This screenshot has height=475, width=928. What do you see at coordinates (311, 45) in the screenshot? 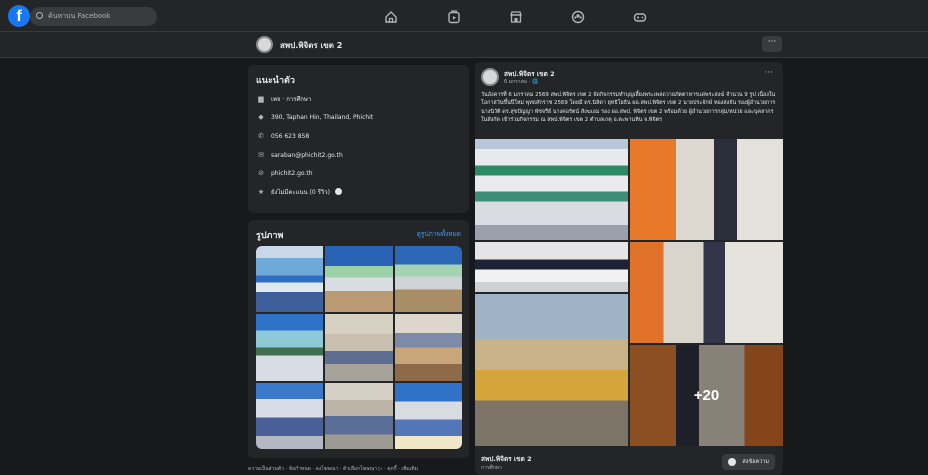
I see `page-title: สพป.พิจิตร เขต 2` at bounding box center [311, 45].